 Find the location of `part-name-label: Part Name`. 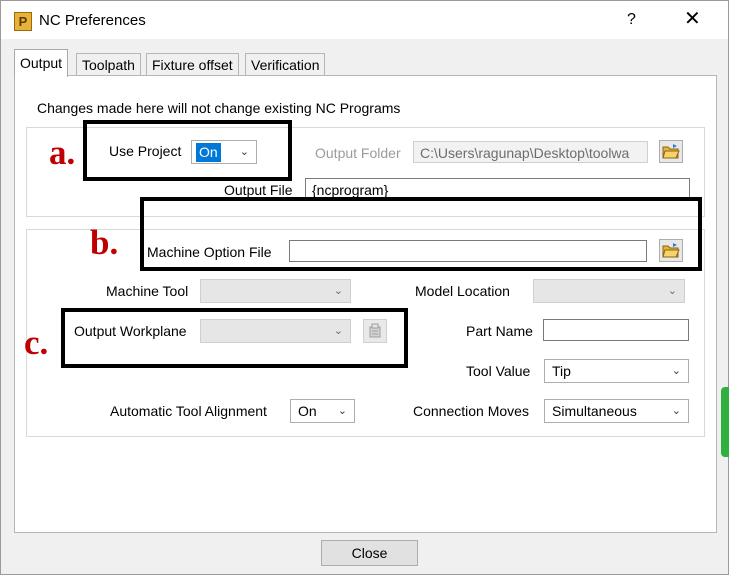

part-name-label: Part Name is located at coordinates (499, 331).